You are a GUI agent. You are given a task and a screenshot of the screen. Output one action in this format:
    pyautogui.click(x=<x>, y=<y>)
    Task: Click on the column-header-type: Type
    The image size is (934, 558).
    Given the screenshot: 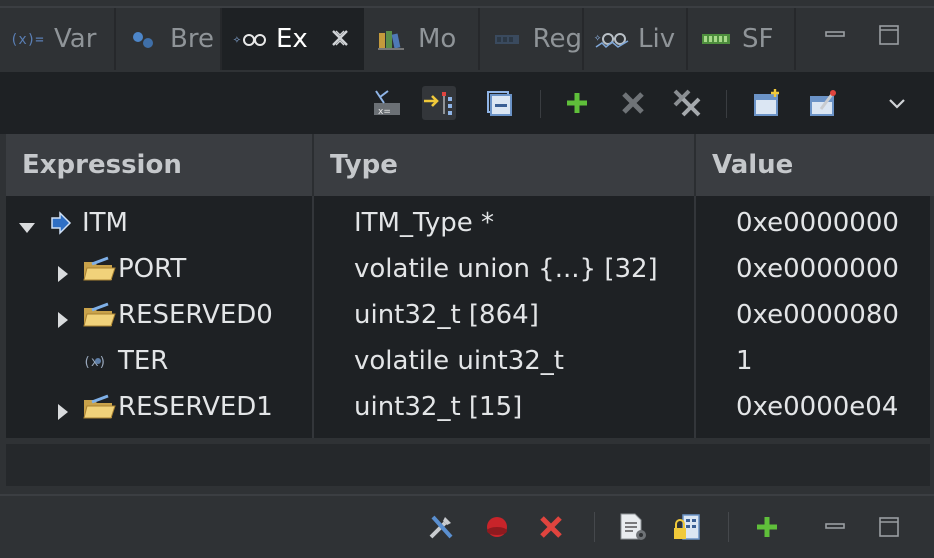 What is the action you would take?
    pyautogui.click(x=503, y=165)
    